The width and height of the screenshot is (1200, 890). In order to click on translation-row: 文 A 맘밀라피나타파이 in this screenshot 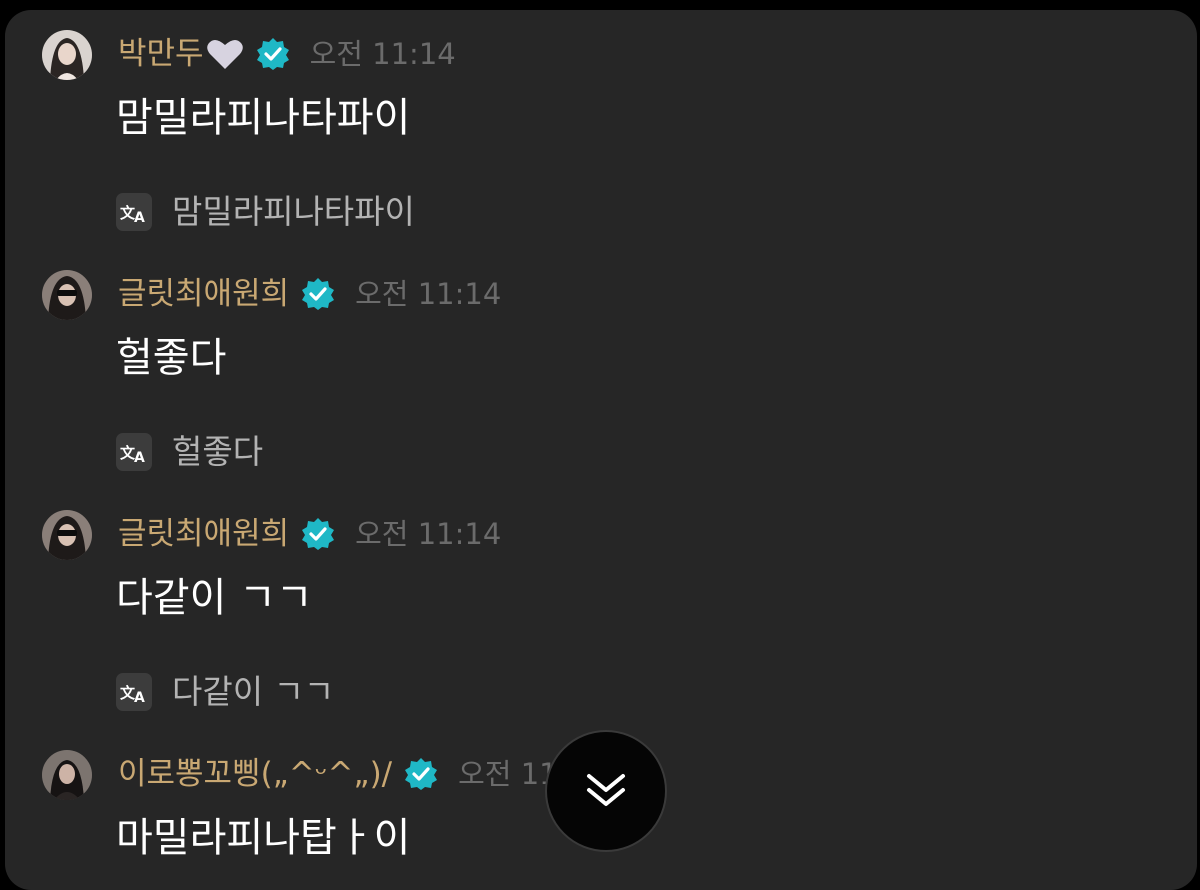, I will do `click(265, 212)`.